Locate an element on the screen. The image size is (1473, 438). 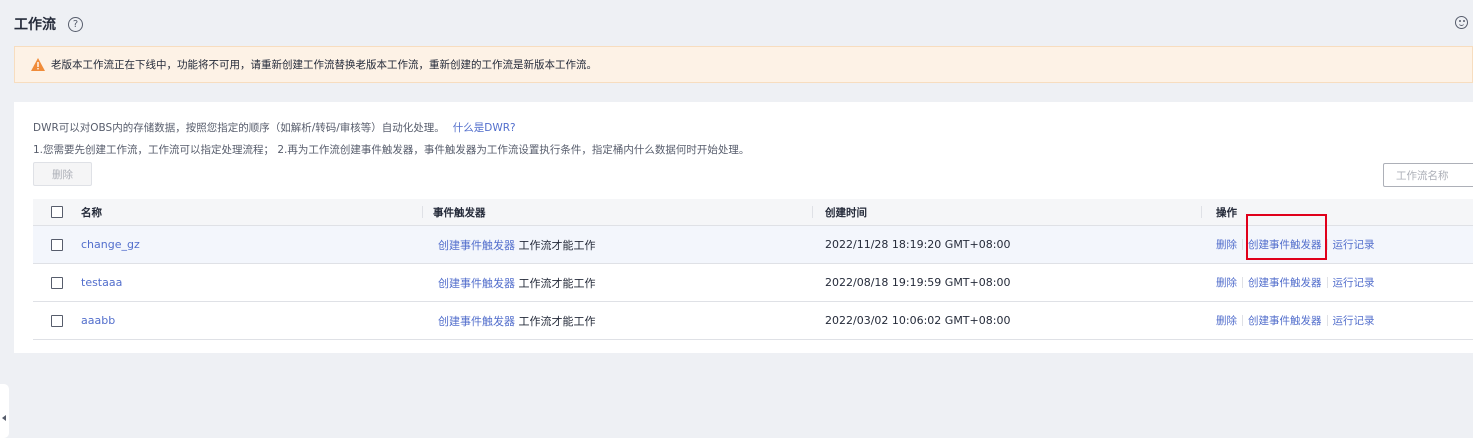
delete-button: 删除 is located at coordinates (62, 174).